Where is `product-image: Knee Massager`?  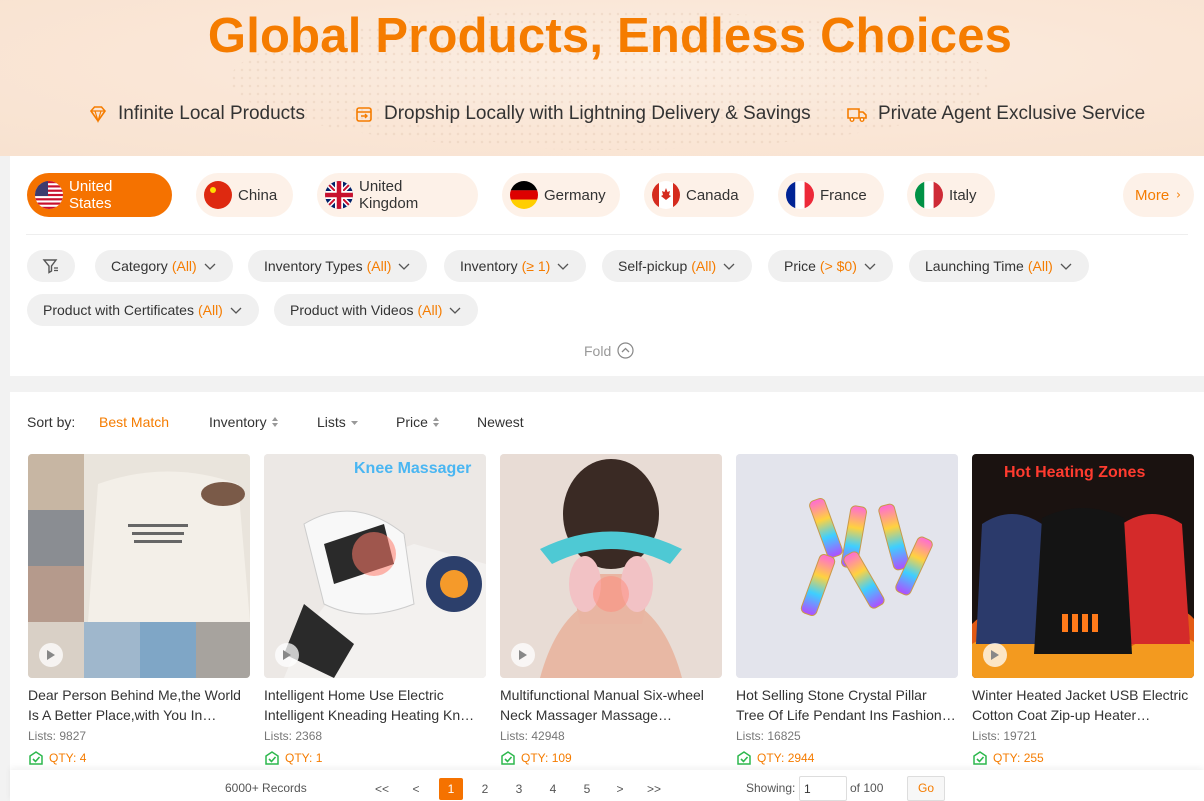 product-image: Knee Massager is located at coordinates (375, 566).